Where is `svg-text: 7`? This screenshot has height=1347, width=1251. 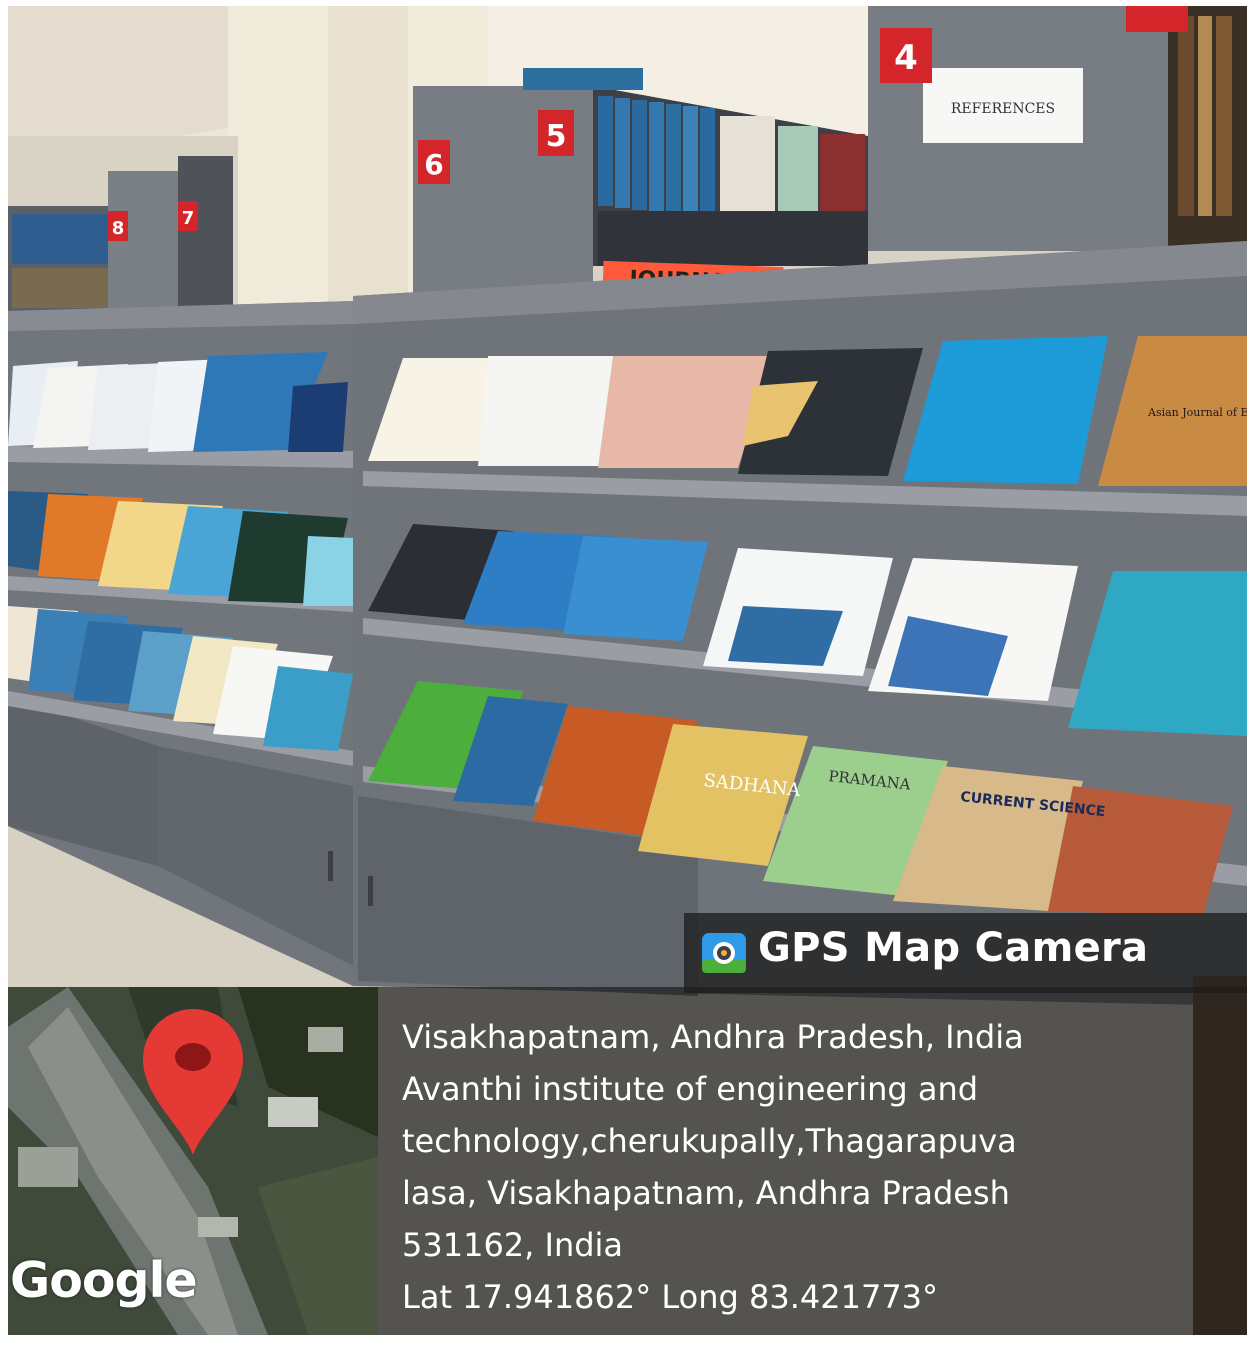 svg-text: 7 is located at coordinates (188, 218).